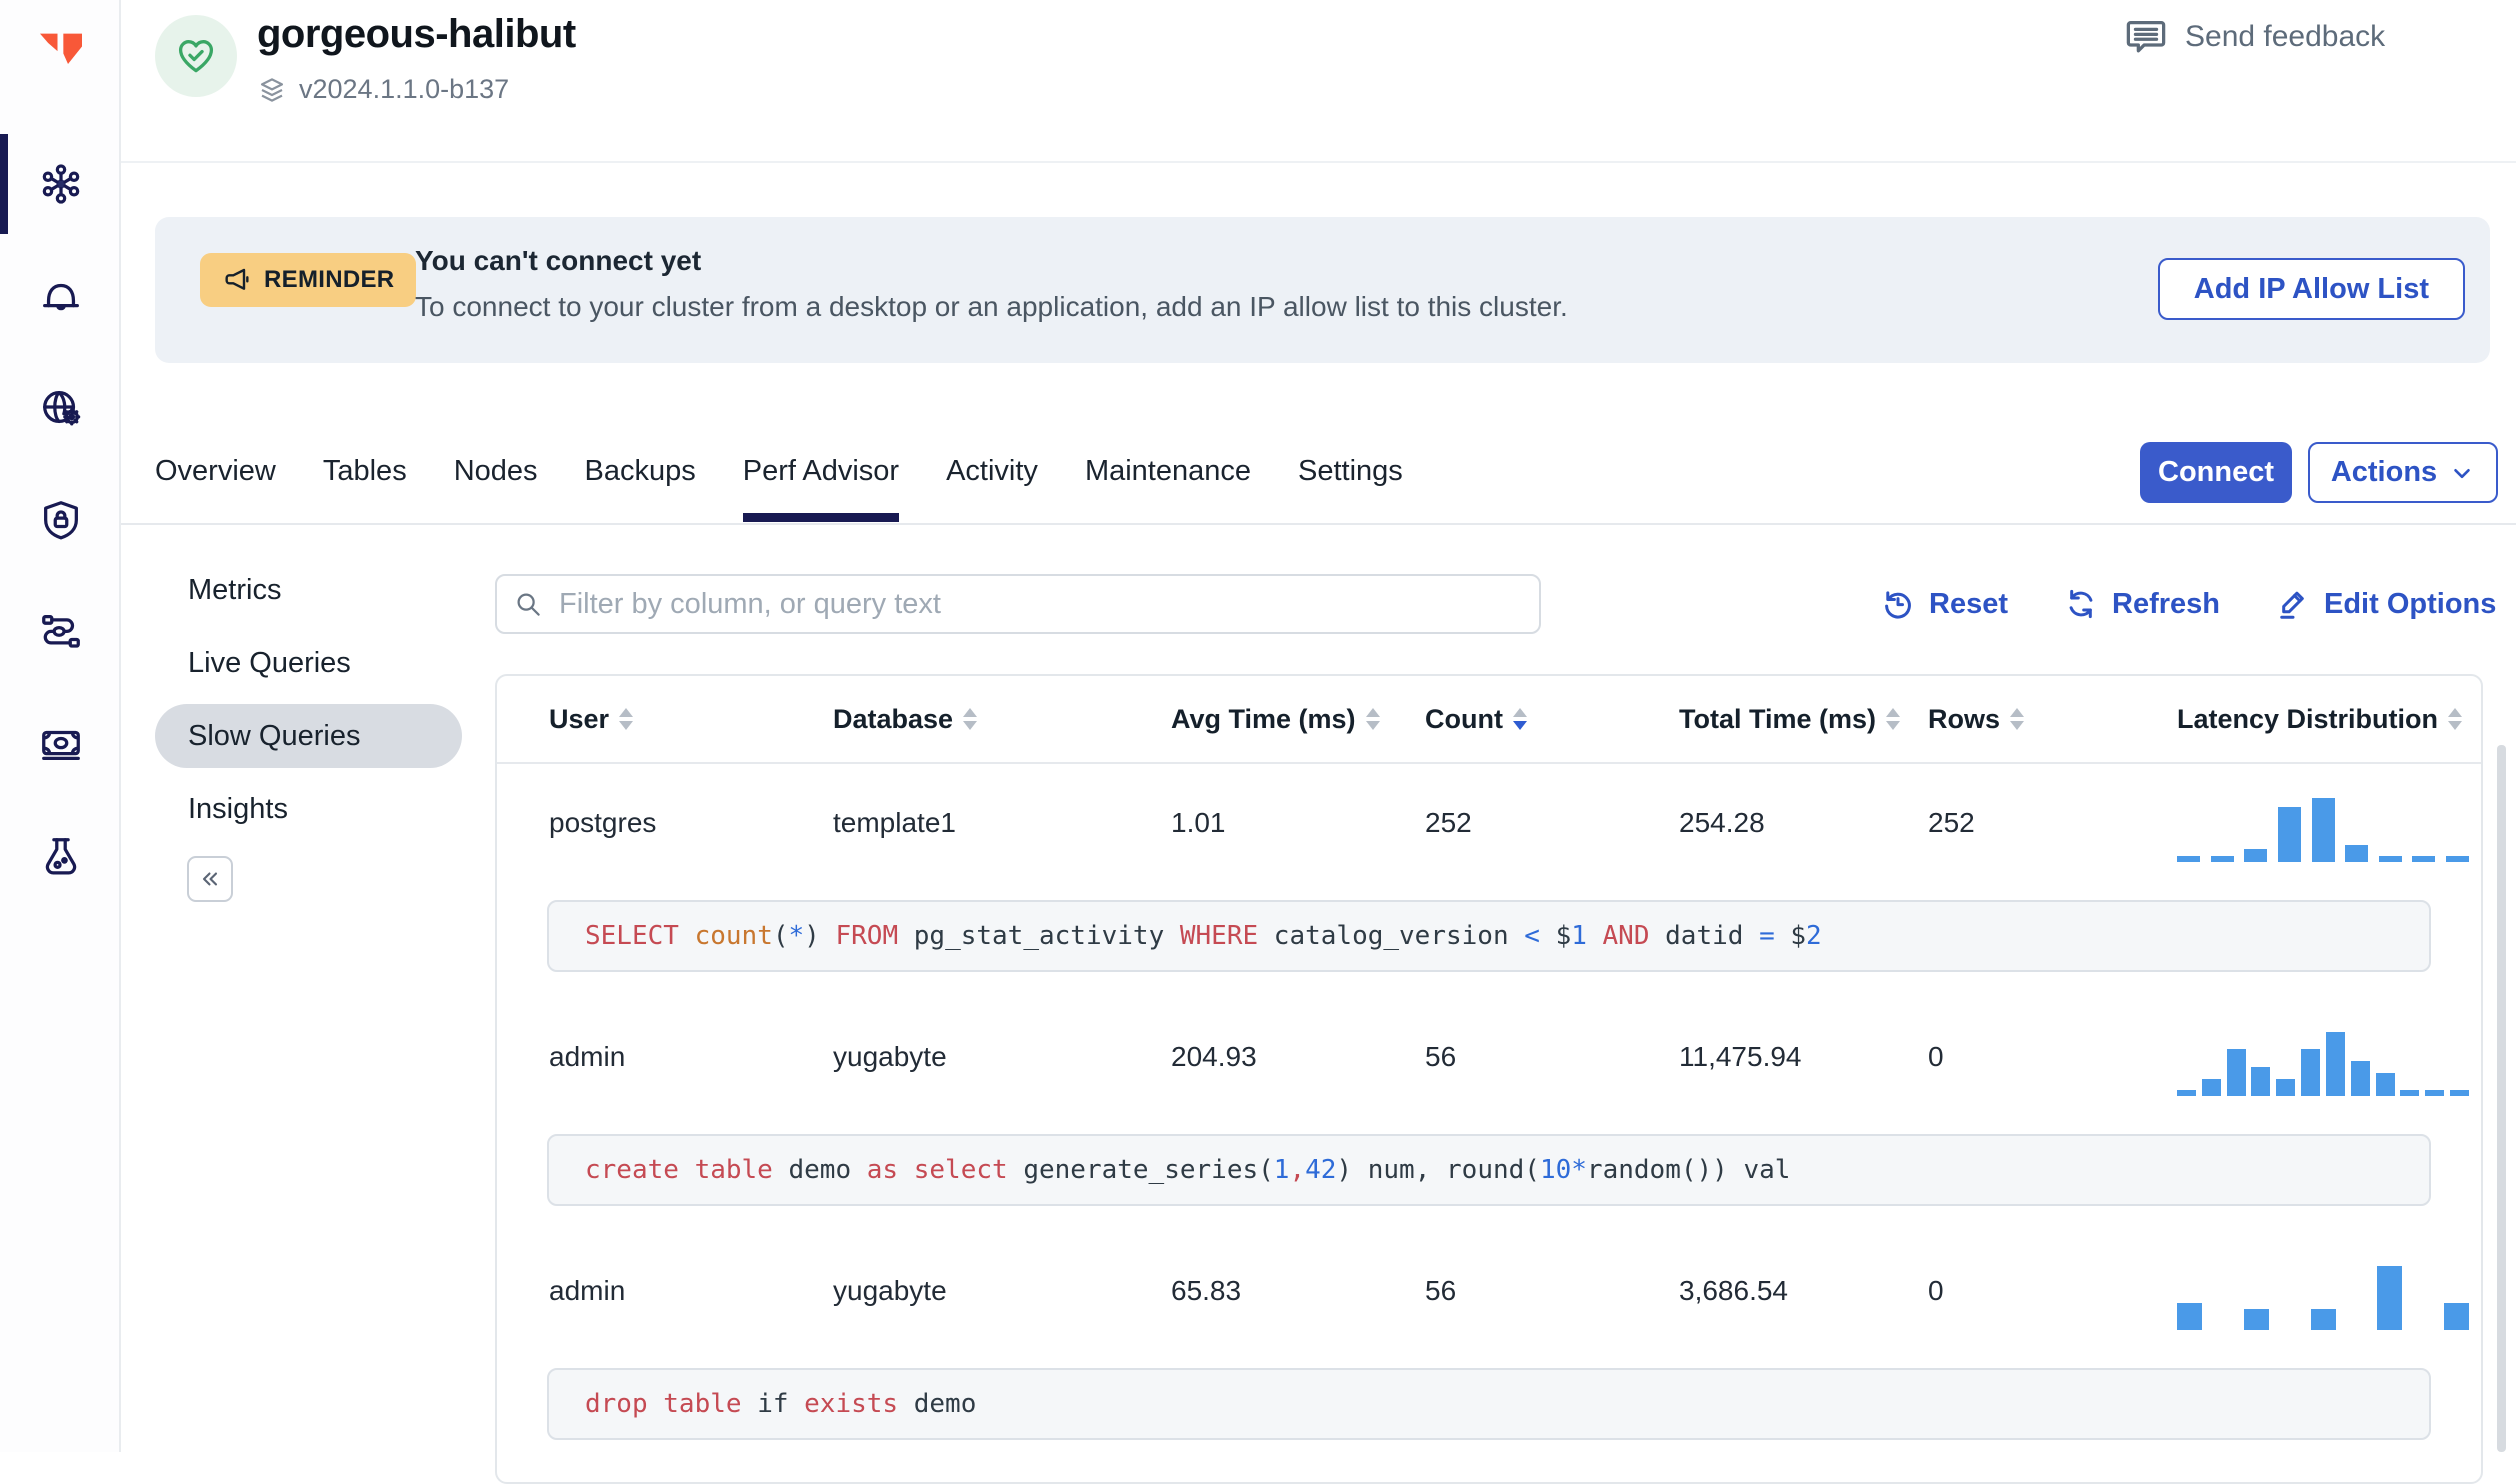 This screenshot has width=2516, height=1484. Describe the element at coordinates (587, 1056) in the screenshot. I see `user-cell: admin` at that location.